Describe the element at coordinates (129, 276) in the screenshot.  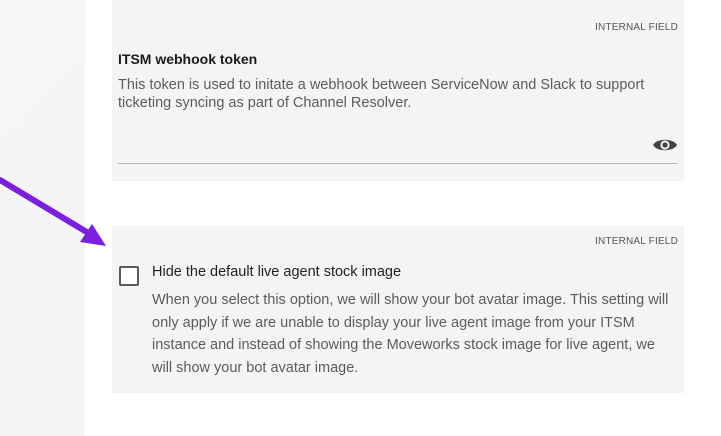
I see `hide-live-agent-image-checkbox` at that location.